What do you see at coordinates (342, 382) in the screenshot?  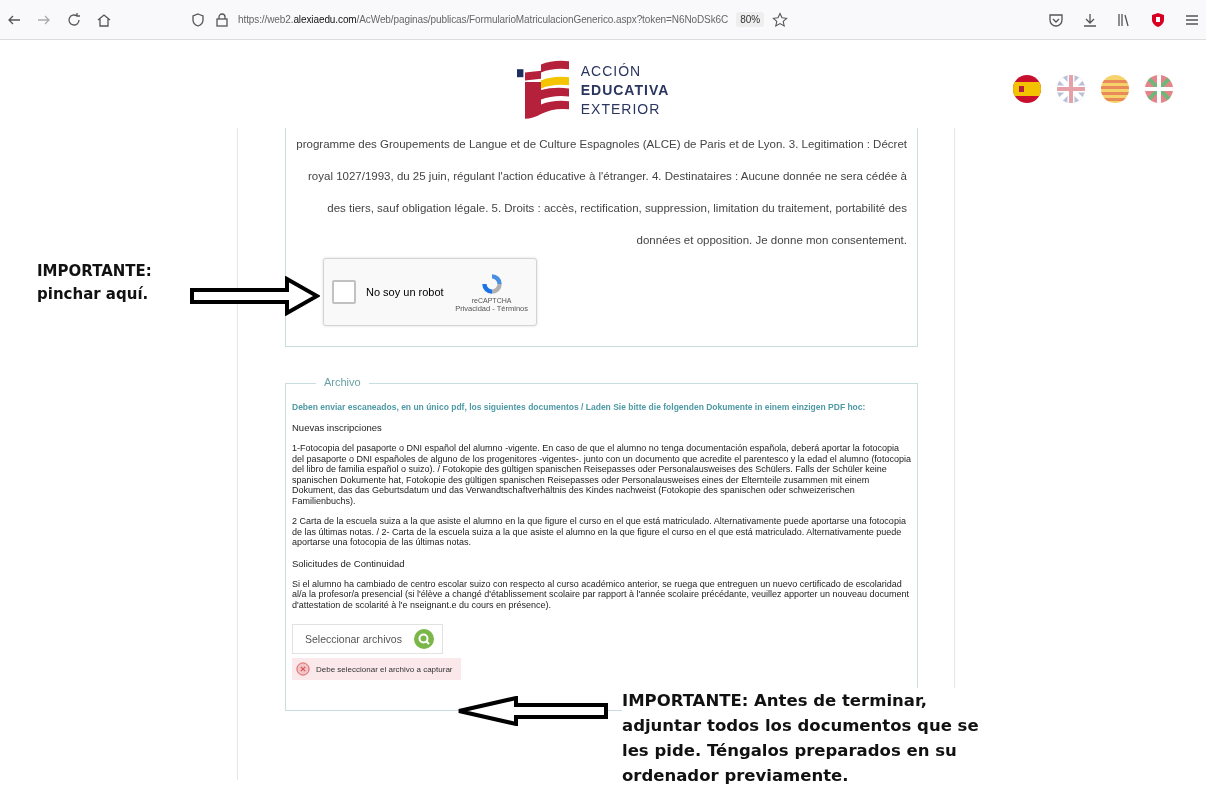 I see `archive-legend: Archivo` at bounding box center [342, 382].